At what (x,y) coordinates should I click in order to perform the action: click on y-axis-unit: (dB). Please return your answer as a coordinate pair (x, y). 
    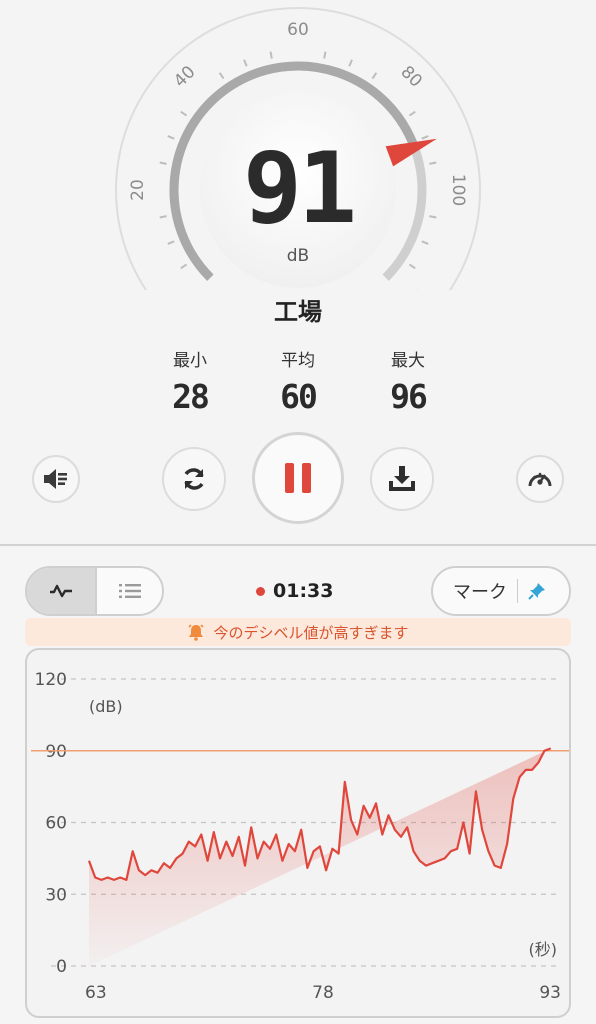
    Looking at the image, I should click on (106, 706).